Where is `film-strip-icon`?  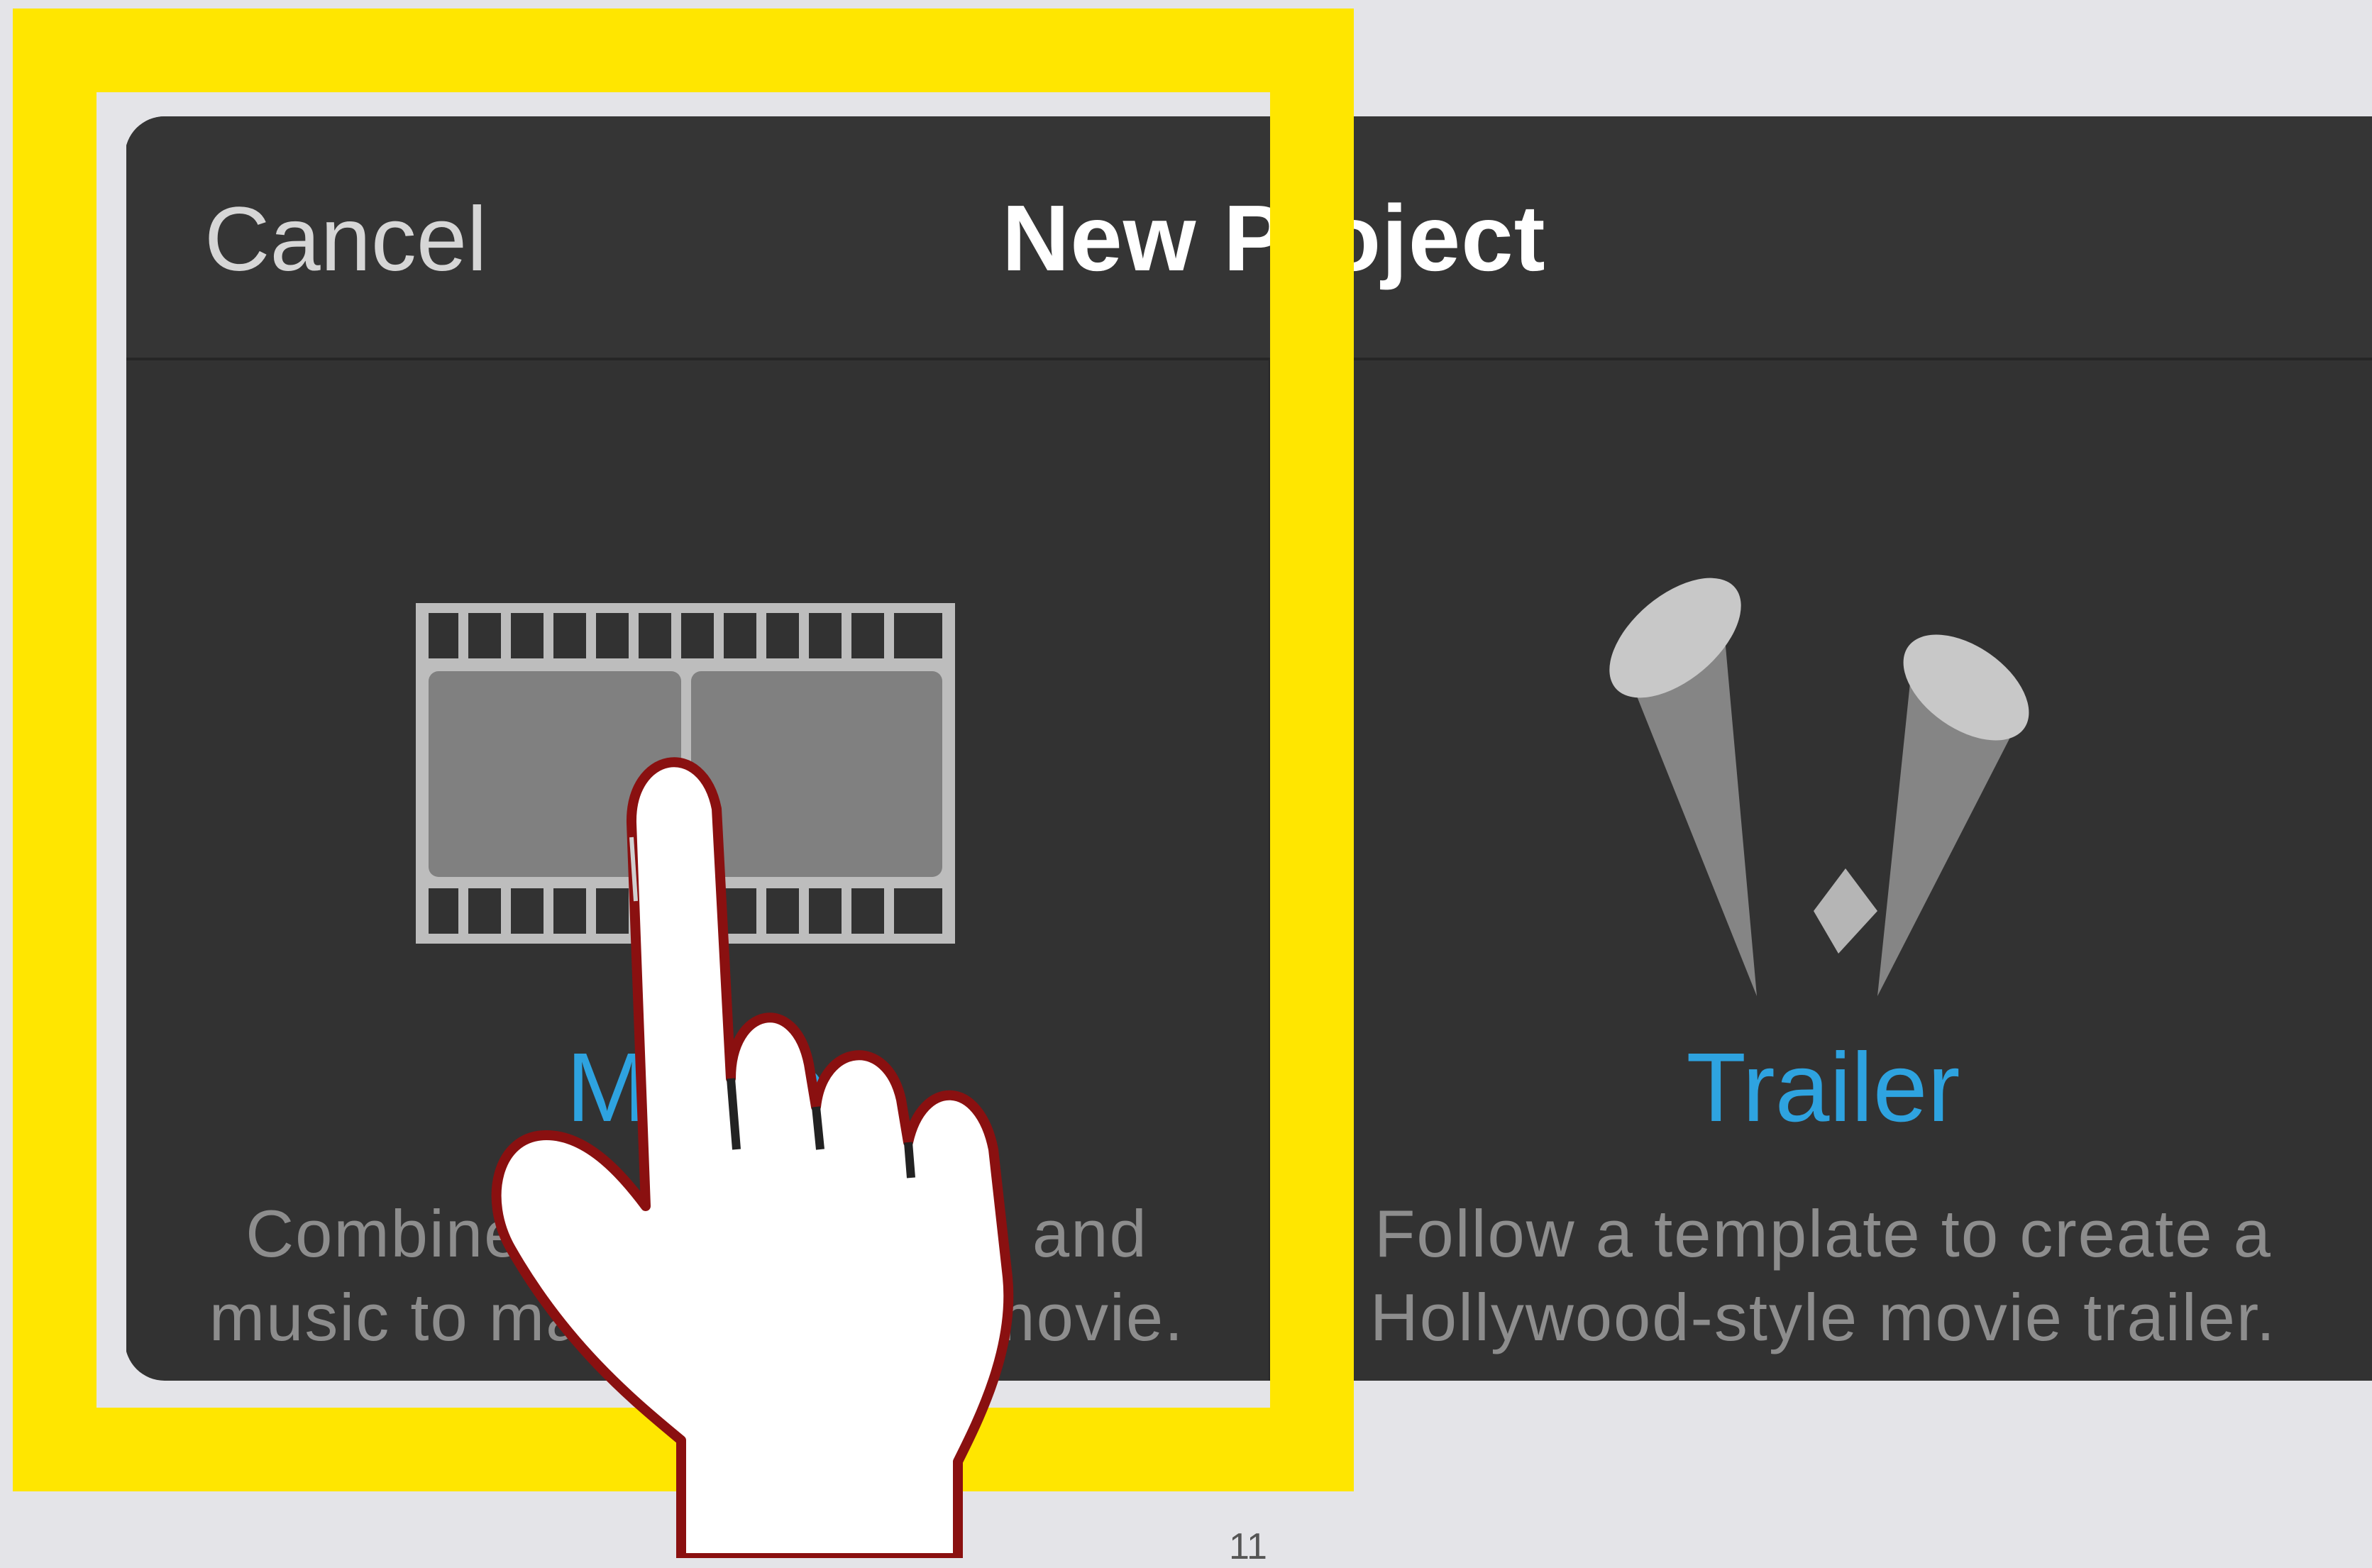
film-strip-icon is located at coordinates (686, 774).